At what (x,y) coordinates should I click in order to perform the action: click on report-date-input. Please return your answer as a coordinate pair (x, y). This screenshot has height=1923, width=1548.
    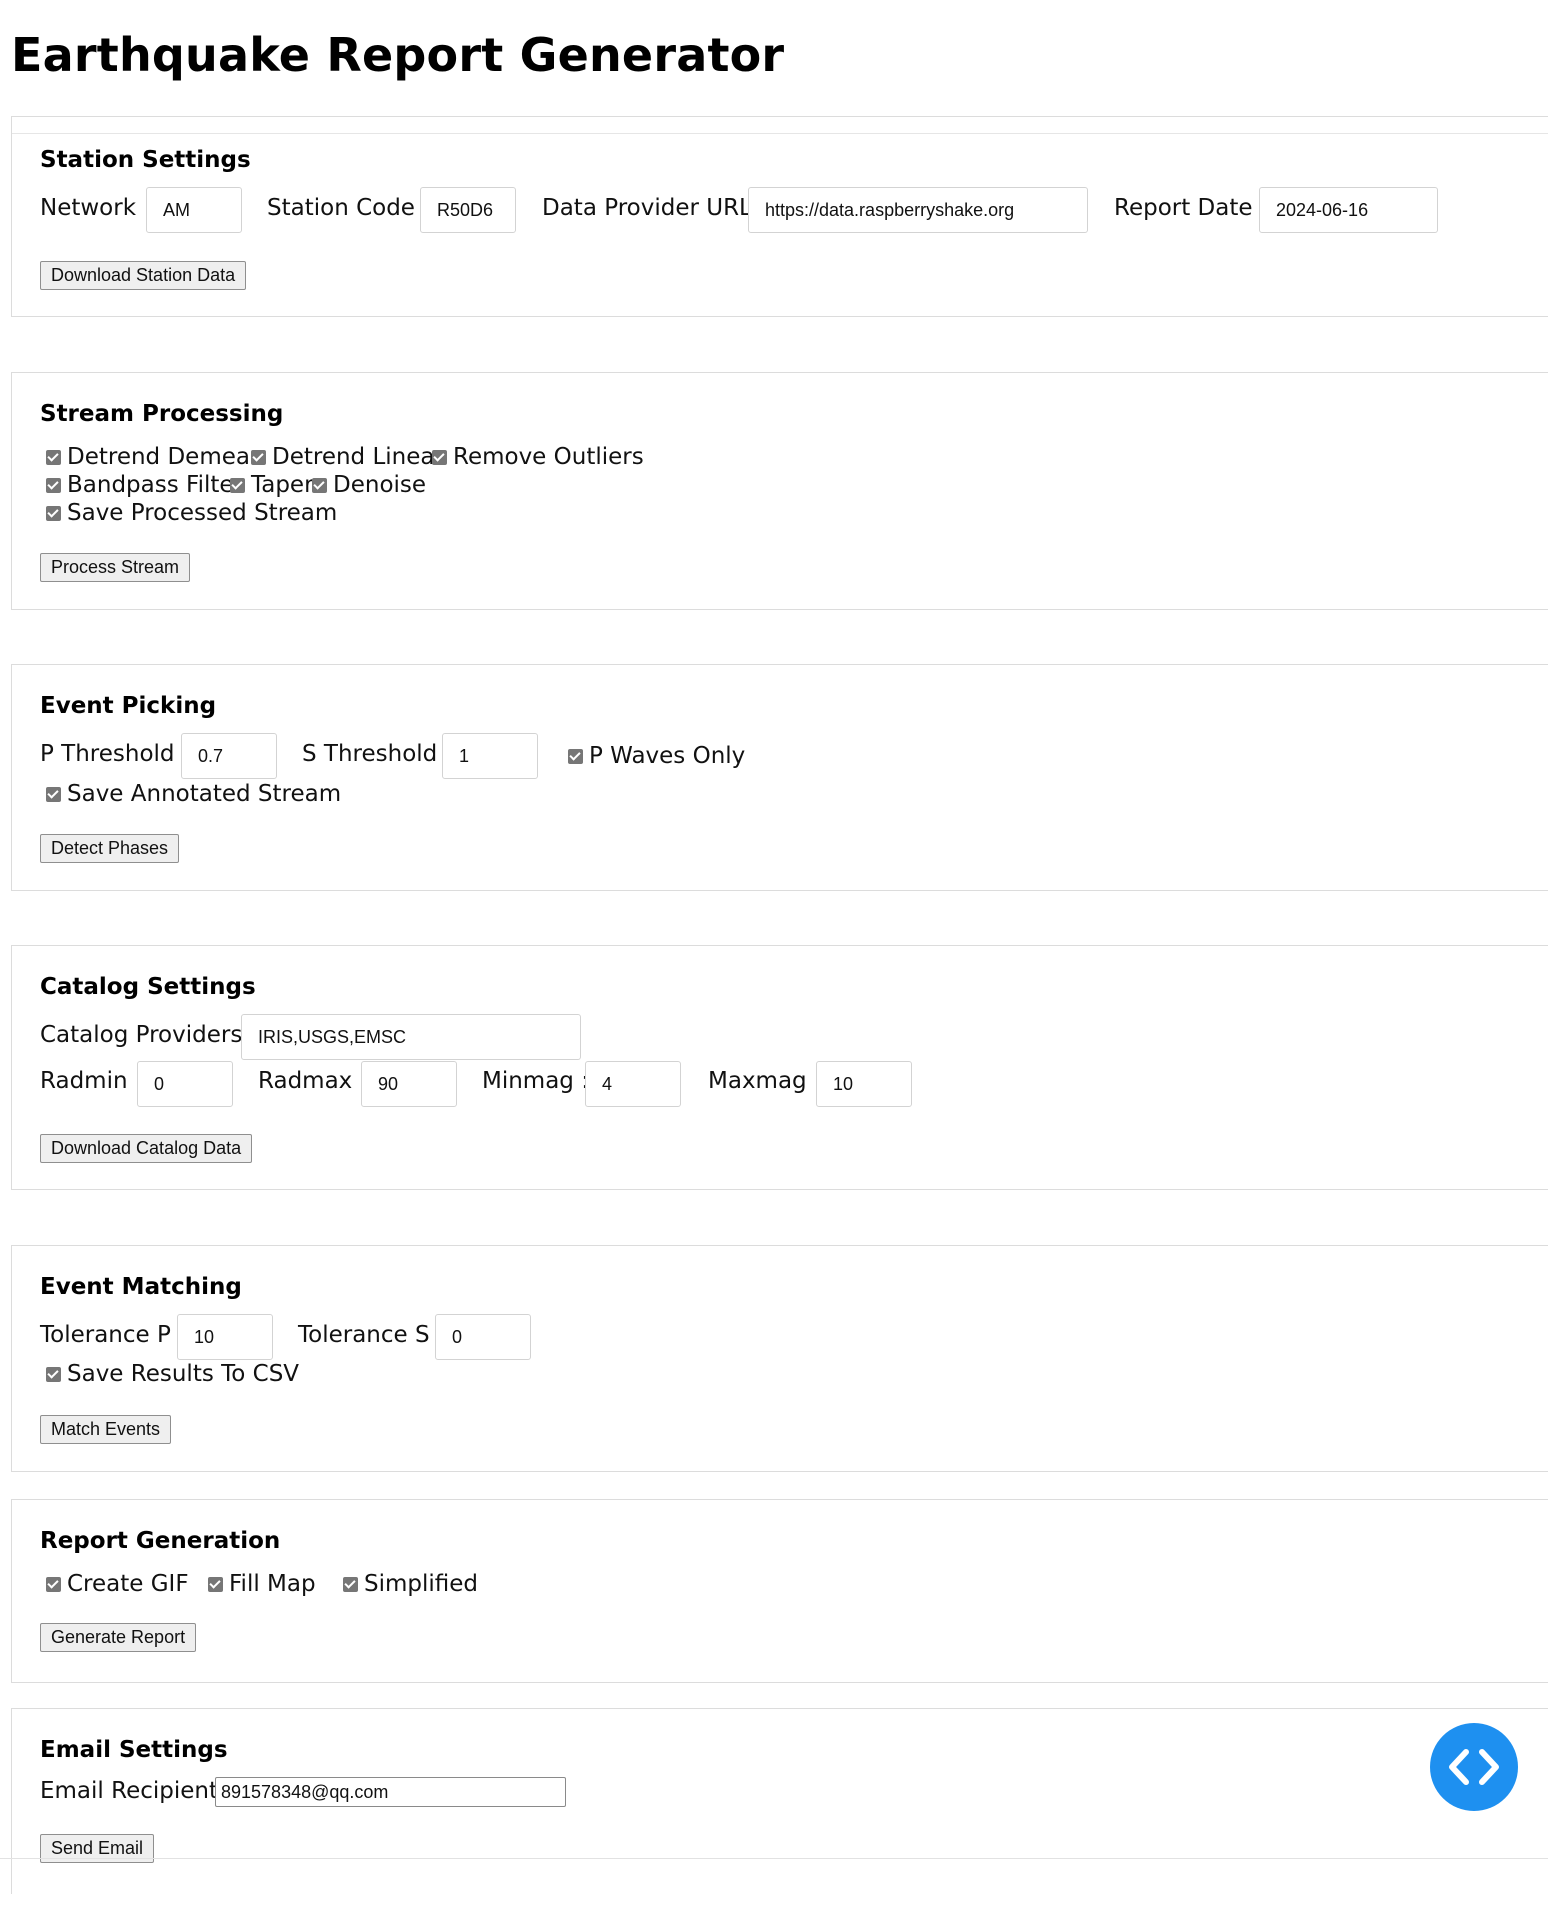
    Looking at the image, I should click on (1348, 210).